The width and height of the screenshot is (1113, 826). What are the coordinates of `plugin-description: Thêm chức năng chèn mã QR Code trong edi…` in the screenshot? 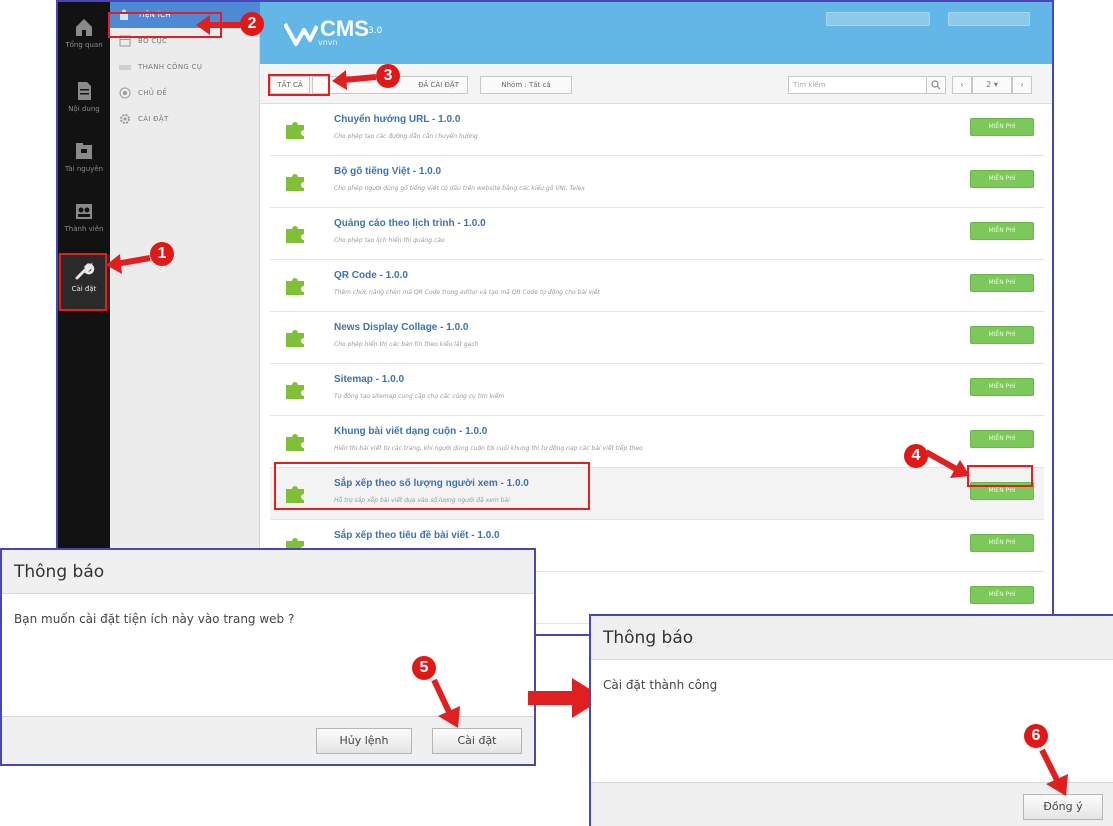 It's located at (467, 292).